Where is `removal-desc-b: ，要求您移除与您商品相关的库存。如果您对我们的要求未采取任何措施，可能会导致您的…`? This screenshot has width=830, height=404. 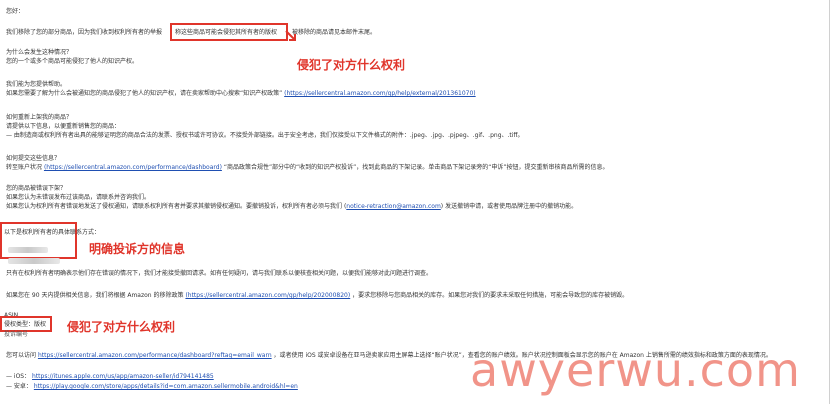 removal-desc-b: ，要求您移除与您商品相关的库存。如果您对我们的要求未采取任何措施，可能会导致您的… is located at coordinates (490, 295).